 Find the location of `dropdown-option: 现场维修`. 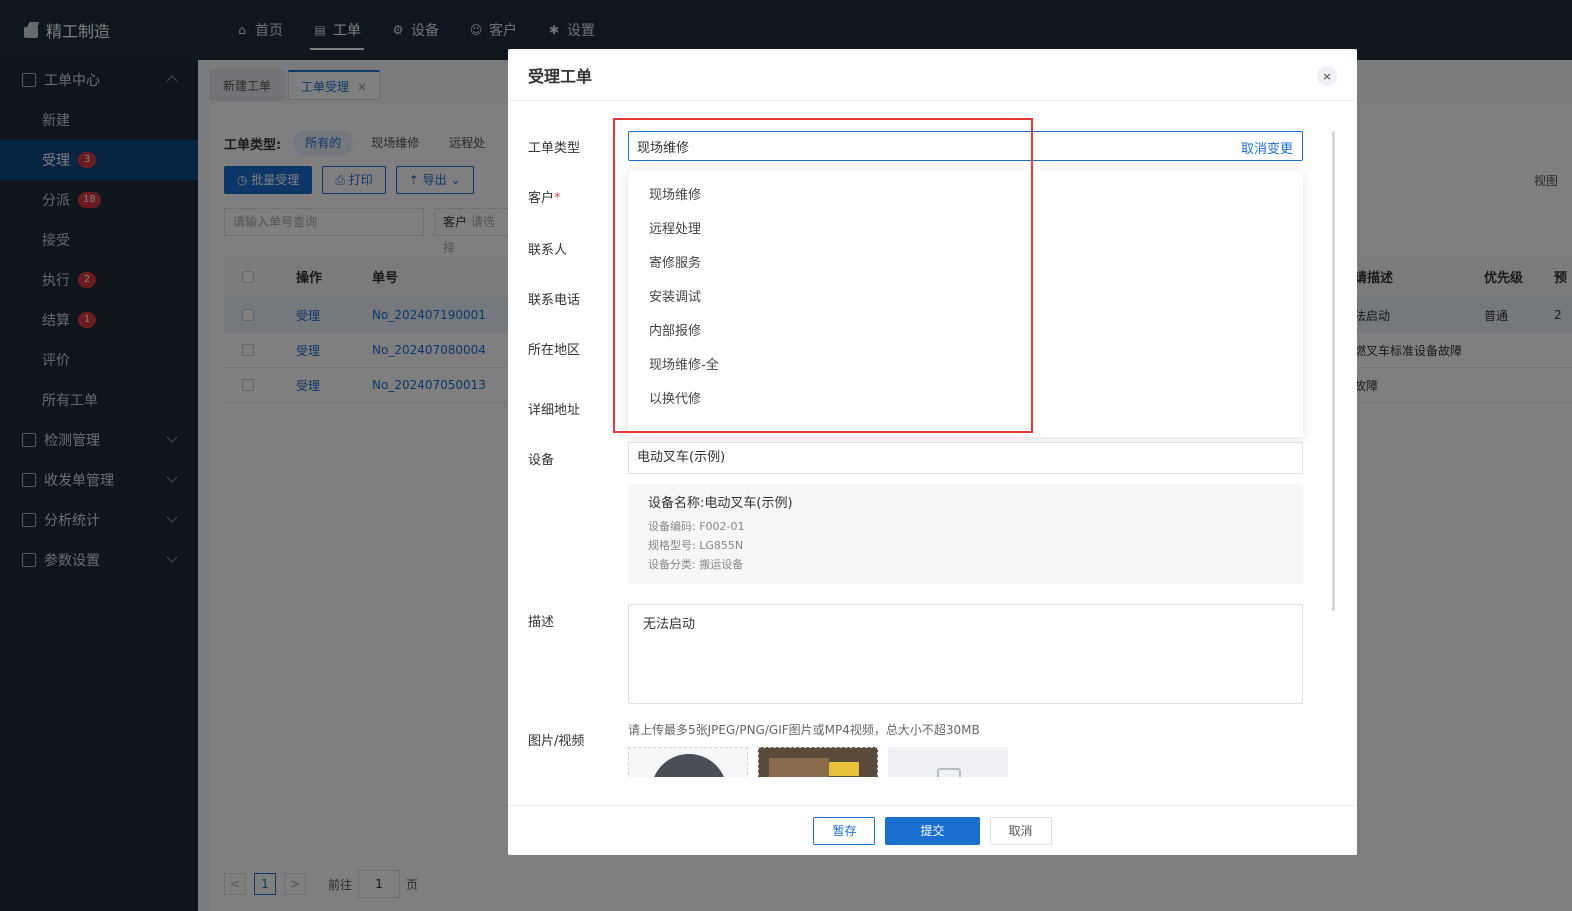

dropdown-option: 现场维修 is located at coordinates (965, 196).